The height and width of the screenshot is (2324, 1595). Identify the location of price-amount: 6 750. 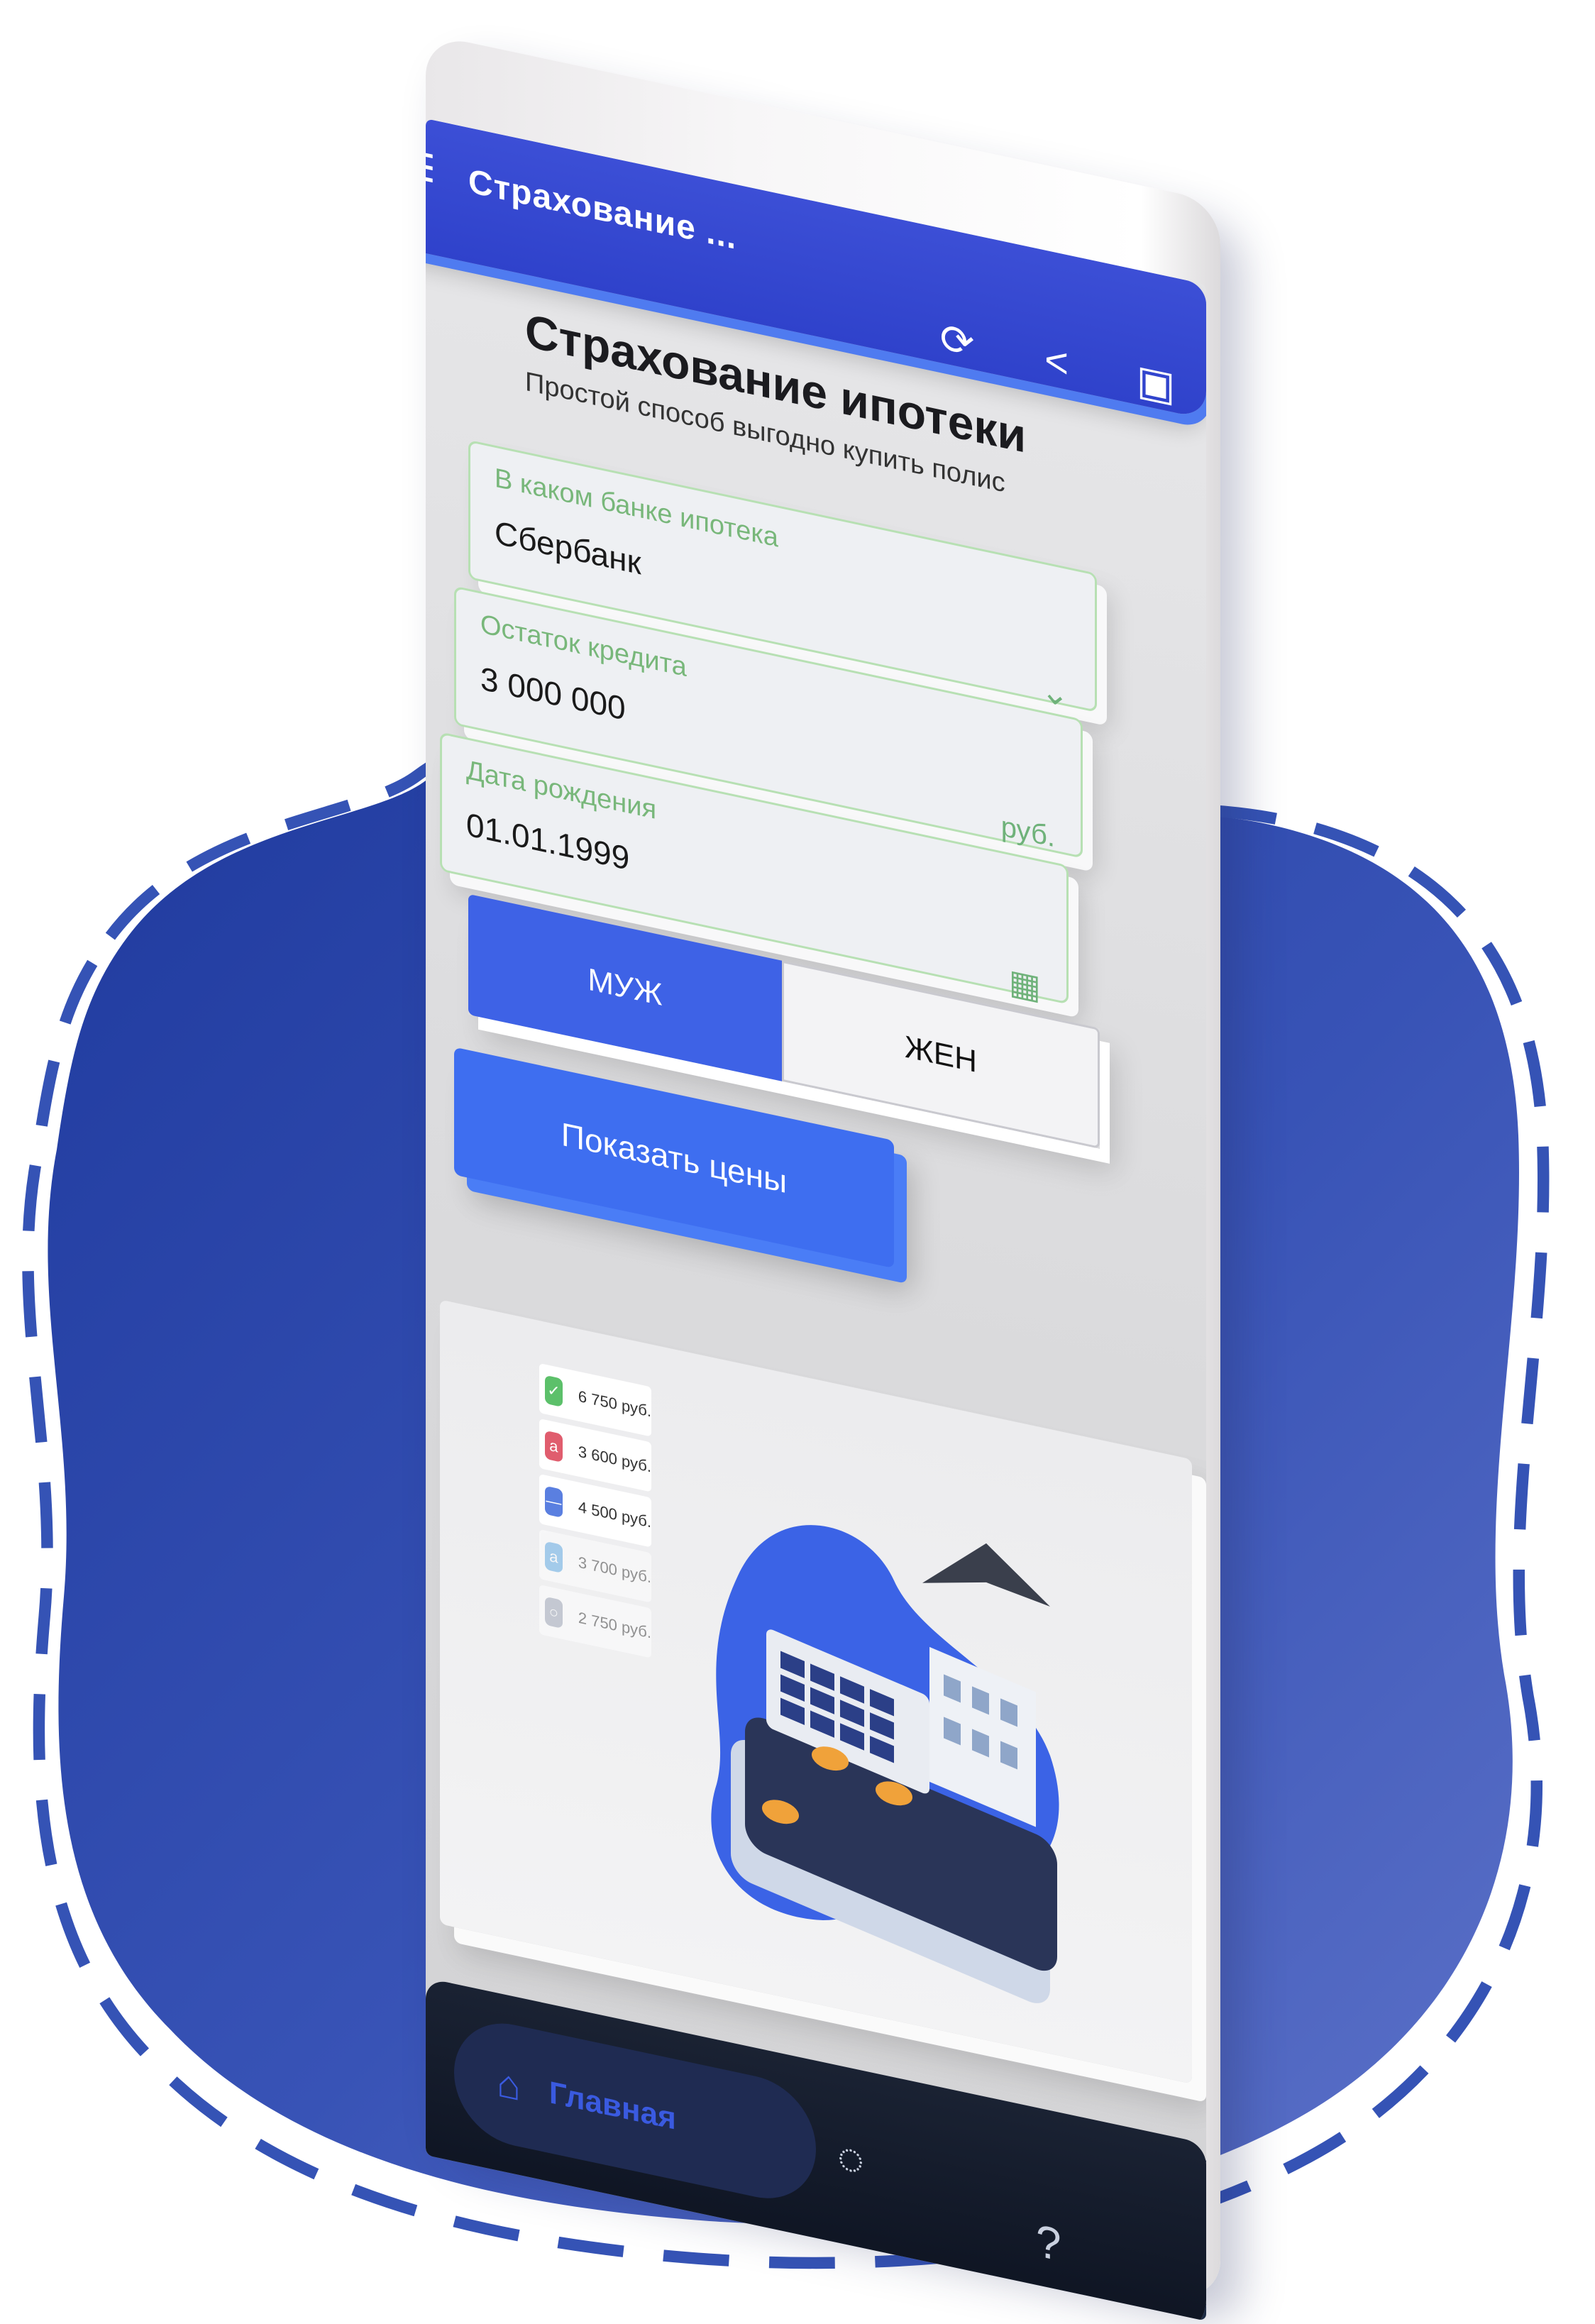
(597, 1400).